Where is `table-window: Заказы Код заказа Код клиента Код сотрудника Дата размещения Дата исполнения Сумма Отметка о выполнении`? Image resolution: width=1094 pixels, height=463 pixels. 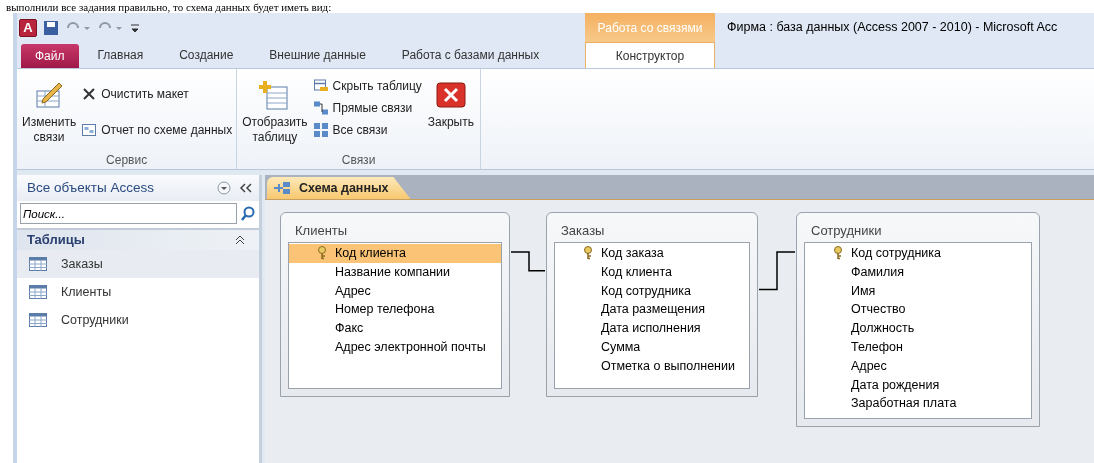
table-window: Заказы Код заказа Код клиента Код сотрудника Дата размещения Дата исполнения Сумма Отметка о выполнении is located at coordinates (652, 304).